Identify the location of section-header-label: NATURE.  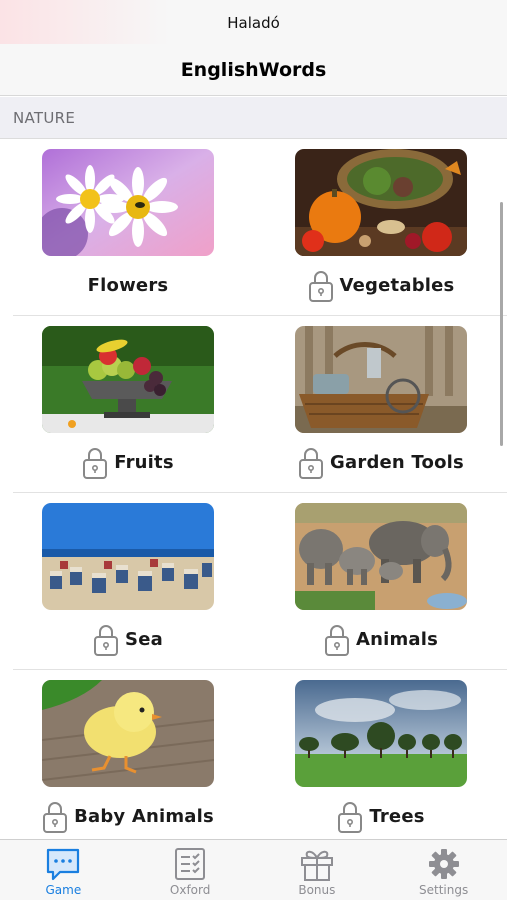
(44, 117).